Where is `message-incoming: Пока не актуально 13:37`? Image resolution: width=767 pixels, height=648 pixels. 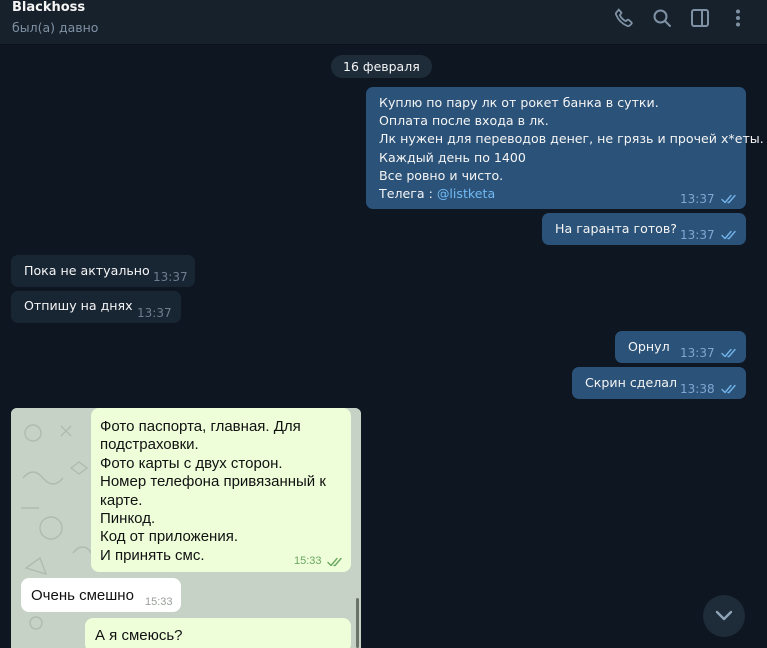
message-incoming: Пока не актуально 13:37 is located at coordinates (103, 271).